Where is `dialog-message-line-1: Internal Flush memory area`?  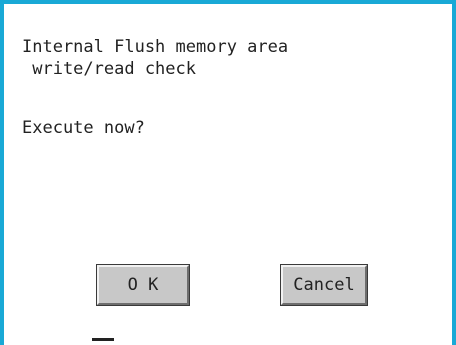
dialog-message-line-1: Internal Flush memory area is located at coordinates (155, 47).